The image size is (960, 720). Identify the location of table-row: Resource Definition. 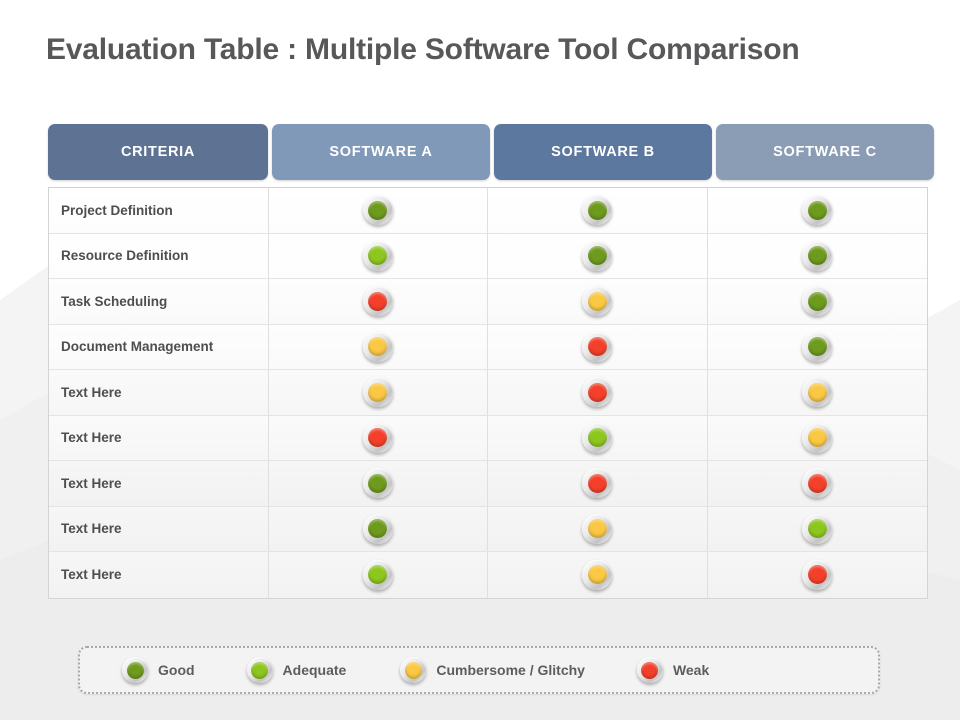
(488, 256).